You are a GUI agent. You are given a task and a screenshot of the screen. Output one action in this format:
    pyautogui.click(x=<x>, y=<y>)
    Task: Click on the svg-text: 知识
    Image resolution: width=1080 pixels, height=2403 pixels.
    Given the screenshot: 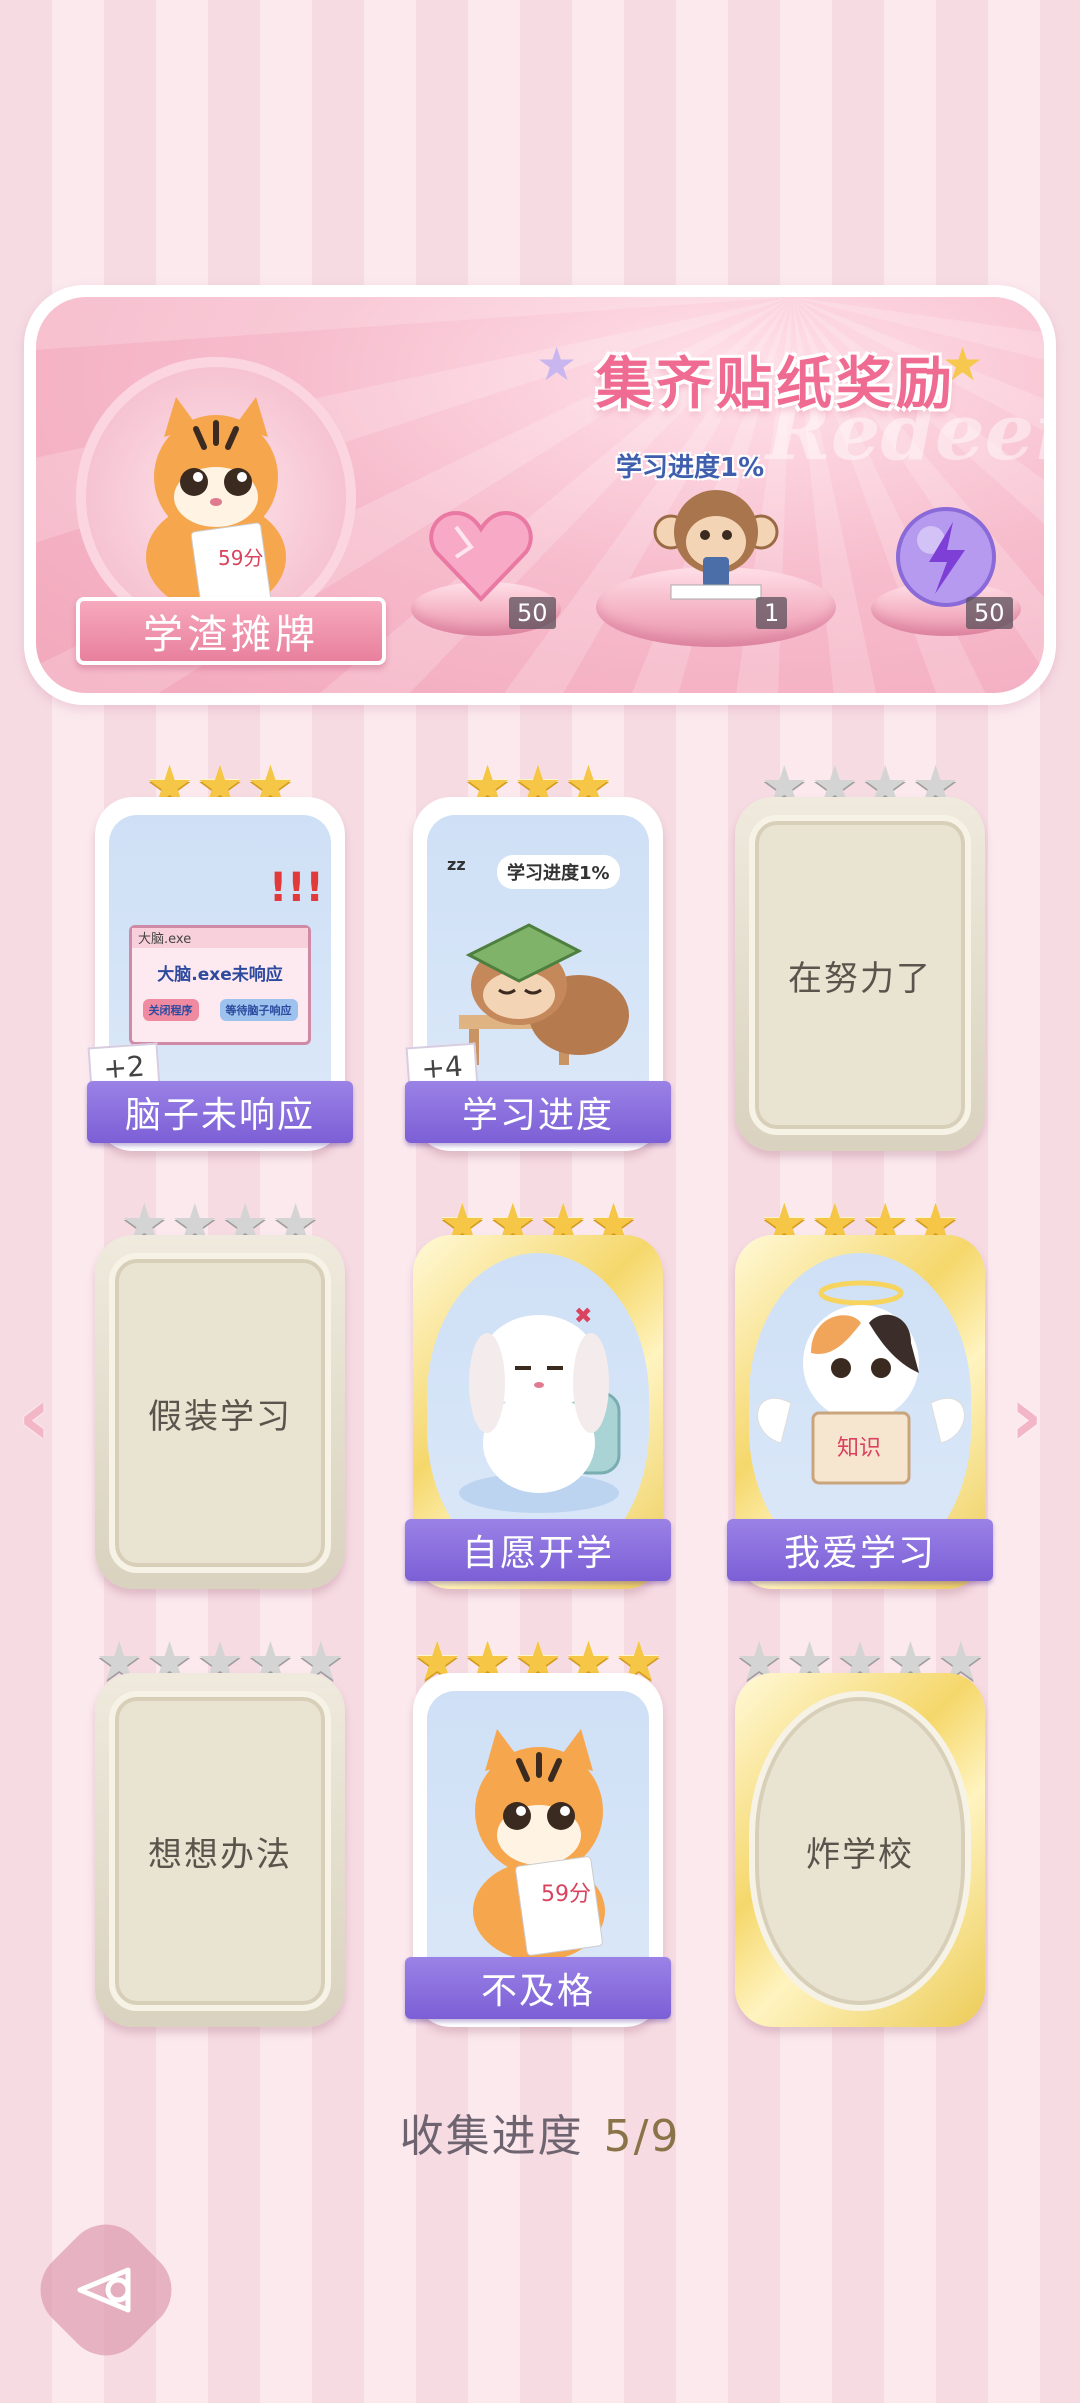 What is the action you would take?
    pyautogui.click(x=859, y=1448)
    